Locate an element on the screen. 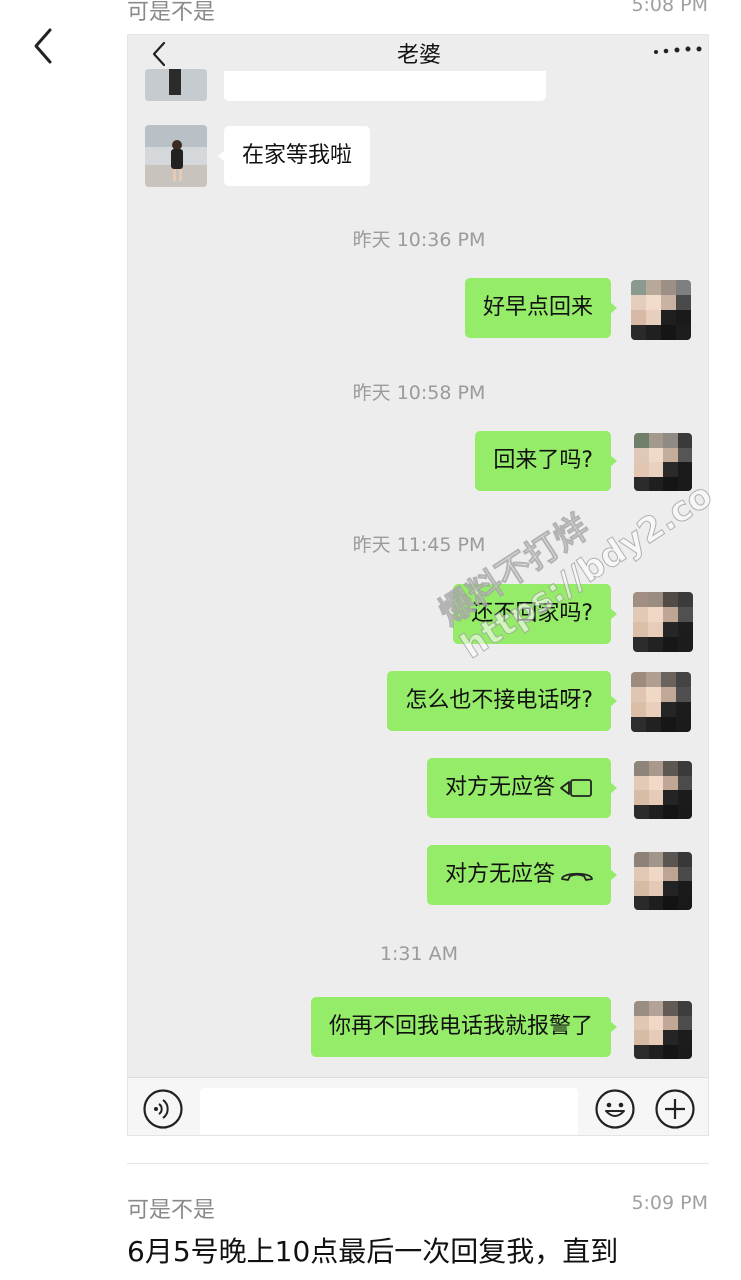 This screenshot has height=1280, width=741. chat-timestamp: 昨天 10:58 PM is located at coordinates (419, 393).